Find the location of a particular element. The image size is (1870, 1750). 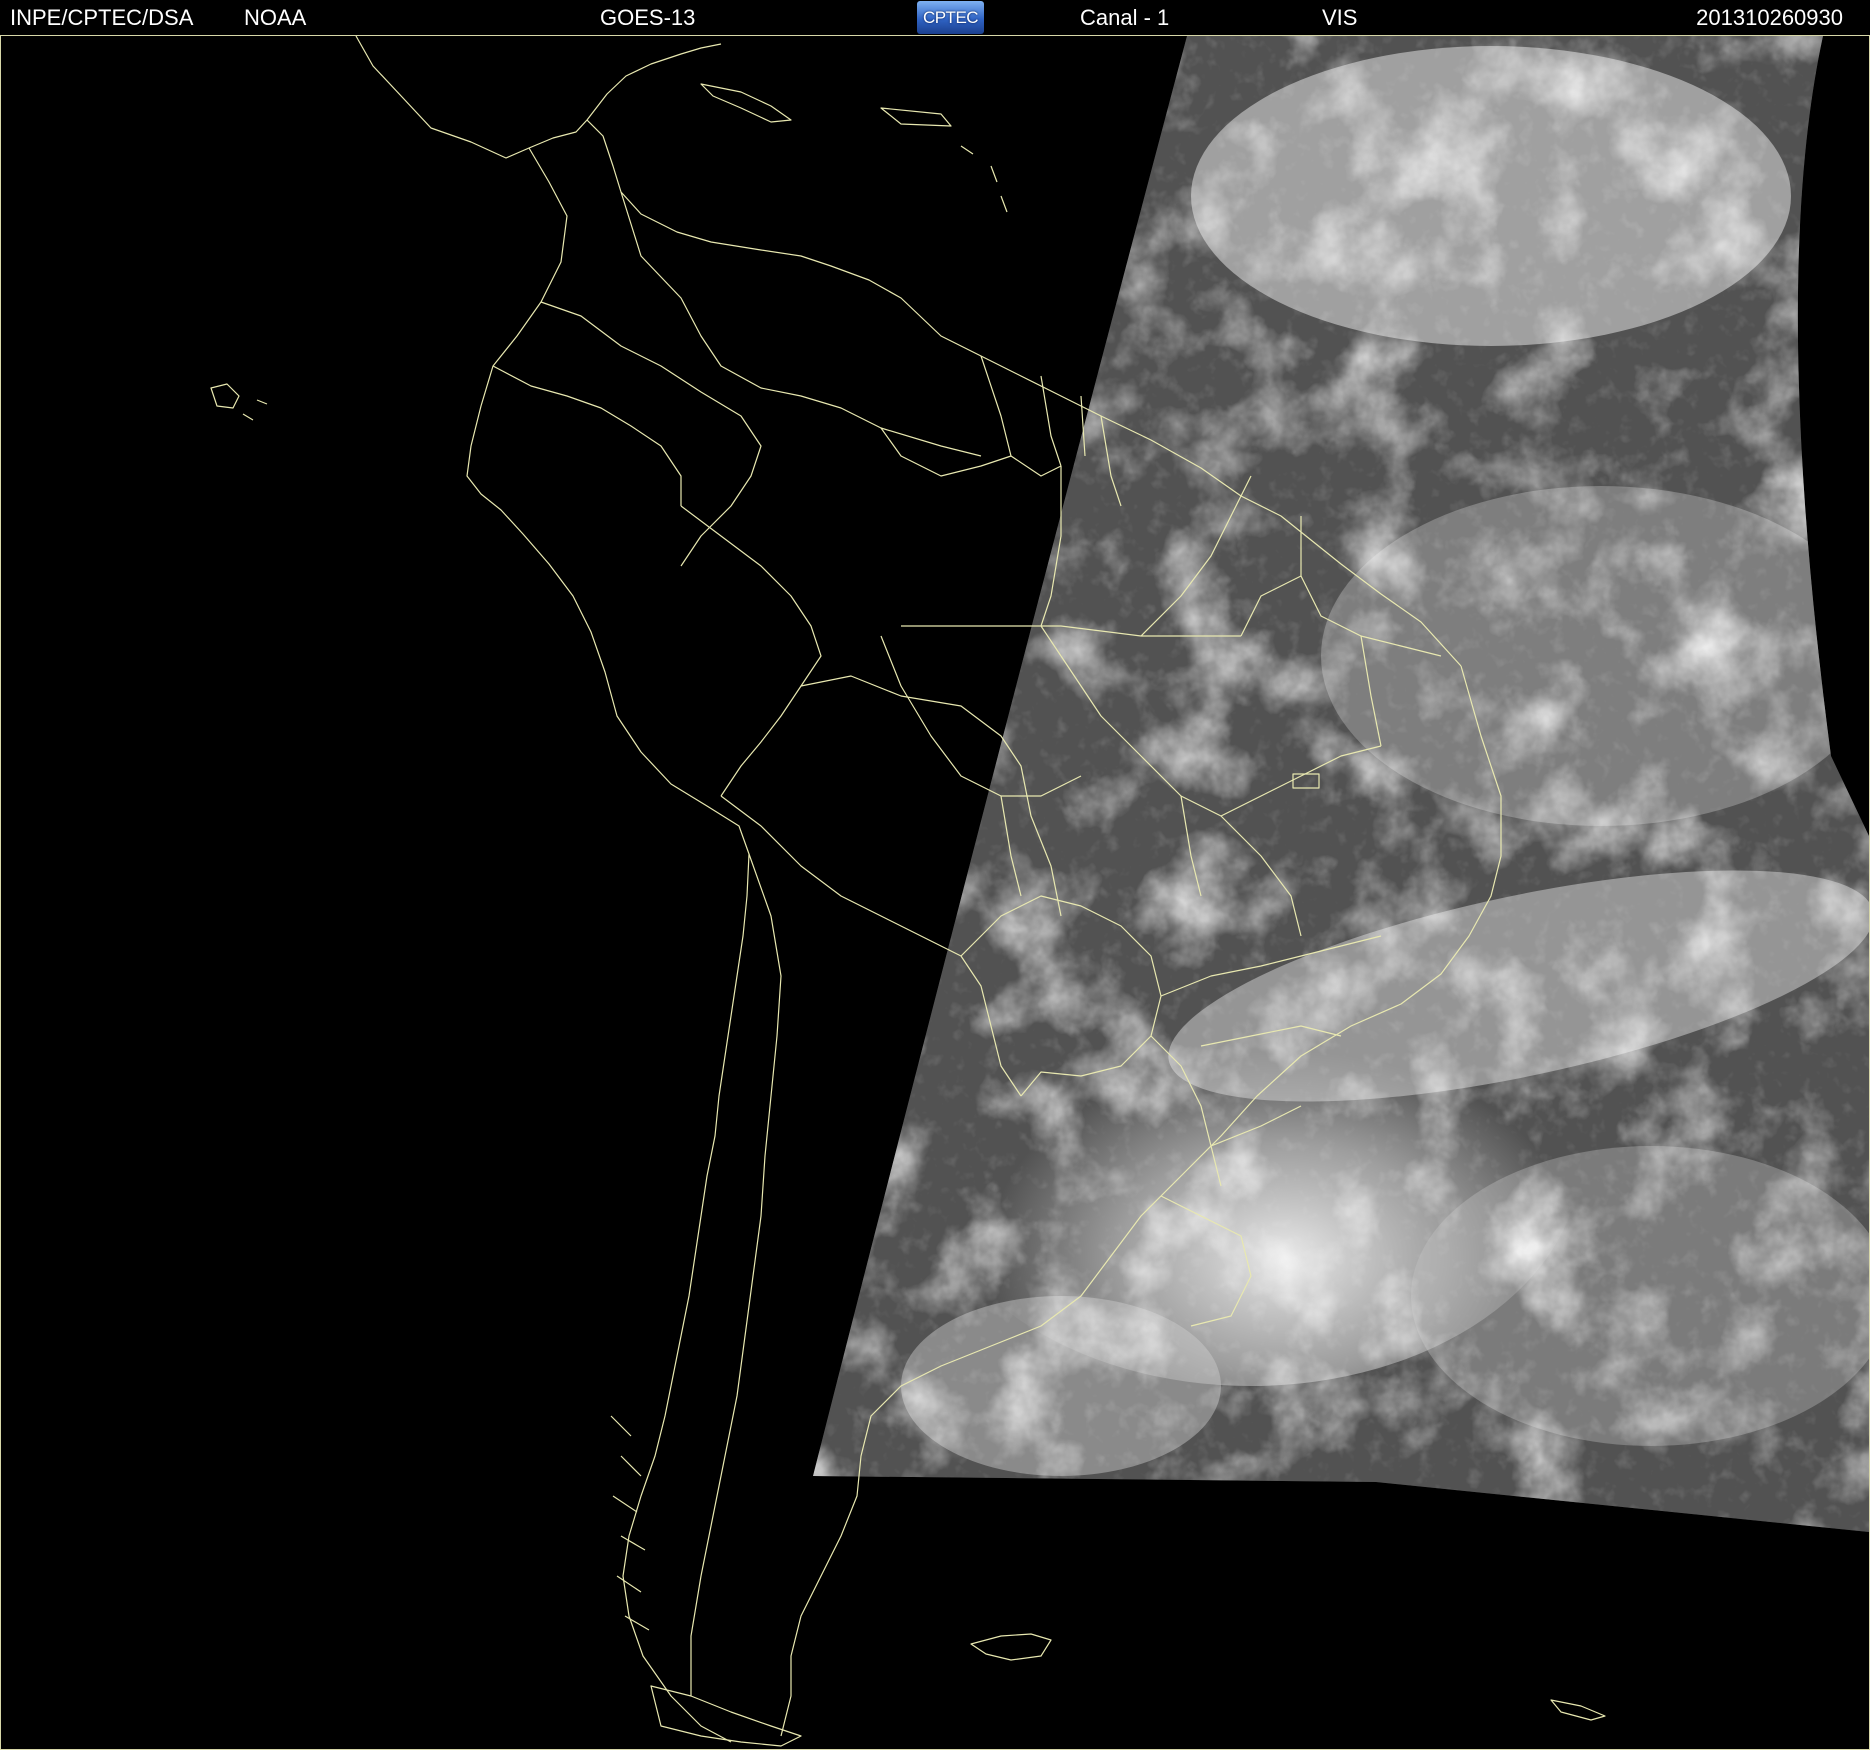

channel-label: Canal - 1 is located at coordinates (1125, 17).